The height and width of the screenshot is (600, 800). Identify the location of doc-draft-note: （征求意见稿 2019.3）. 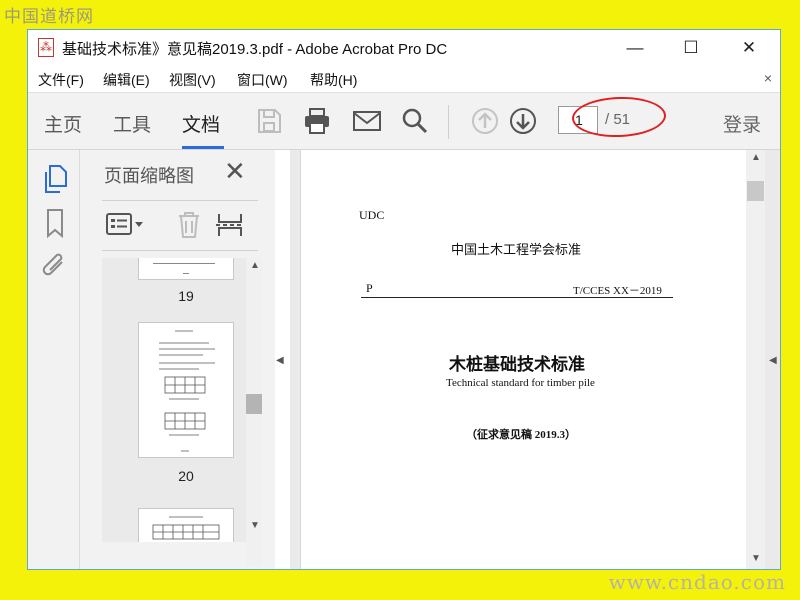
(521, 435).